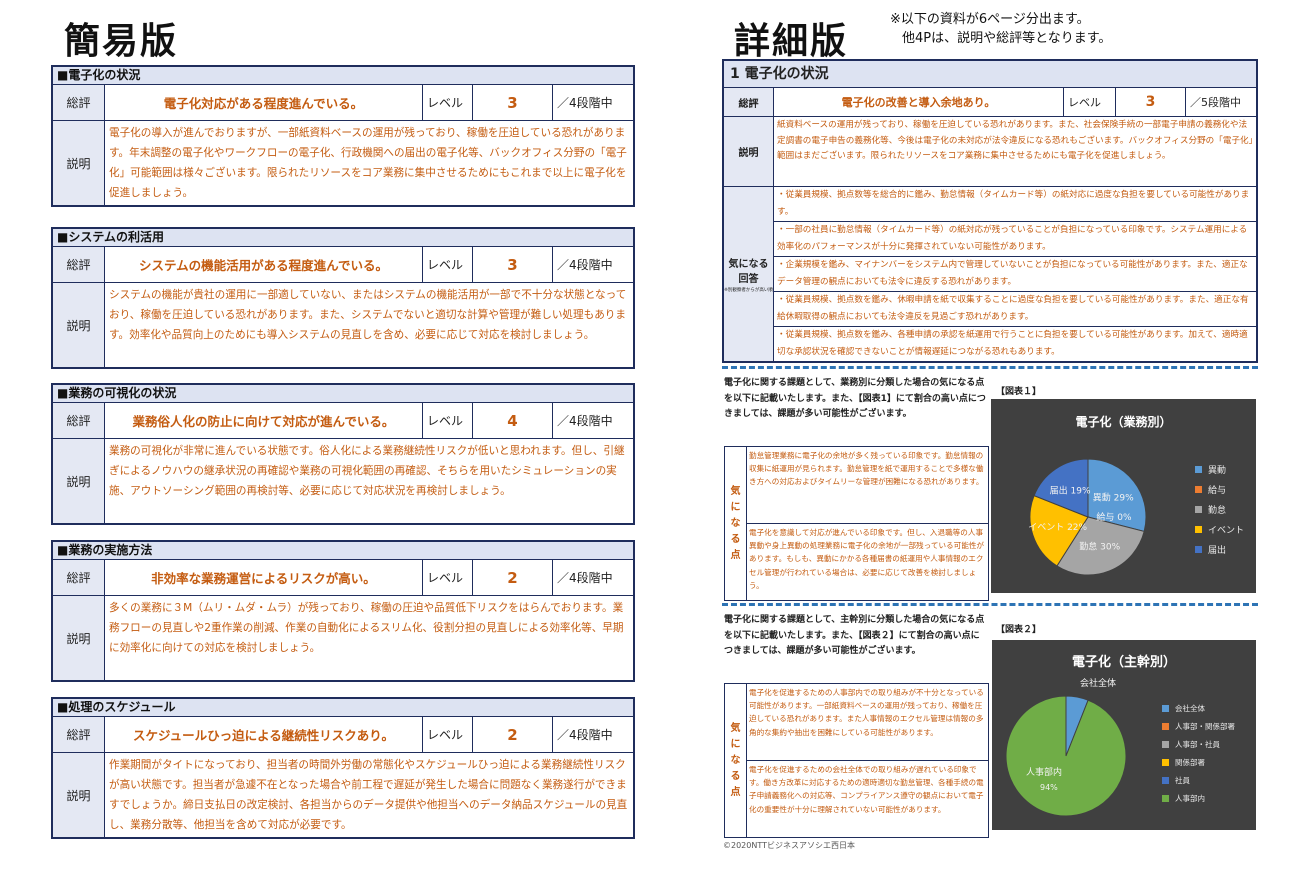  I want to click on section-title: ■システムの利活用, so click(343, 238).